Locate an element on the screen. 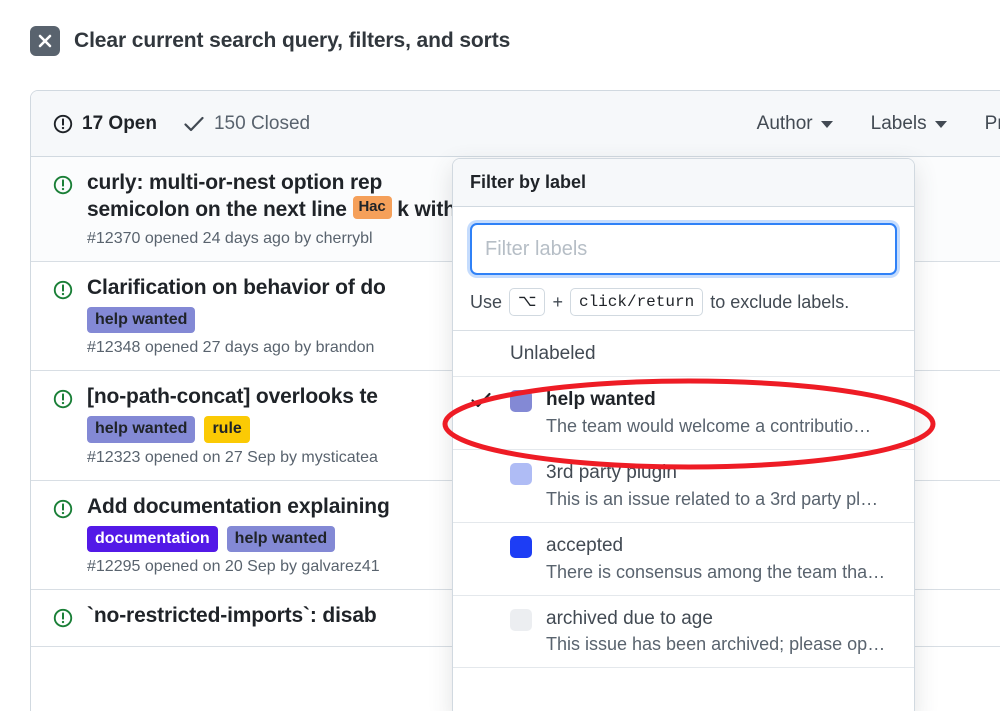 The image size is (1000, 711). closed-issues-filter: 150 Closed is located at coordinates (246, 124).